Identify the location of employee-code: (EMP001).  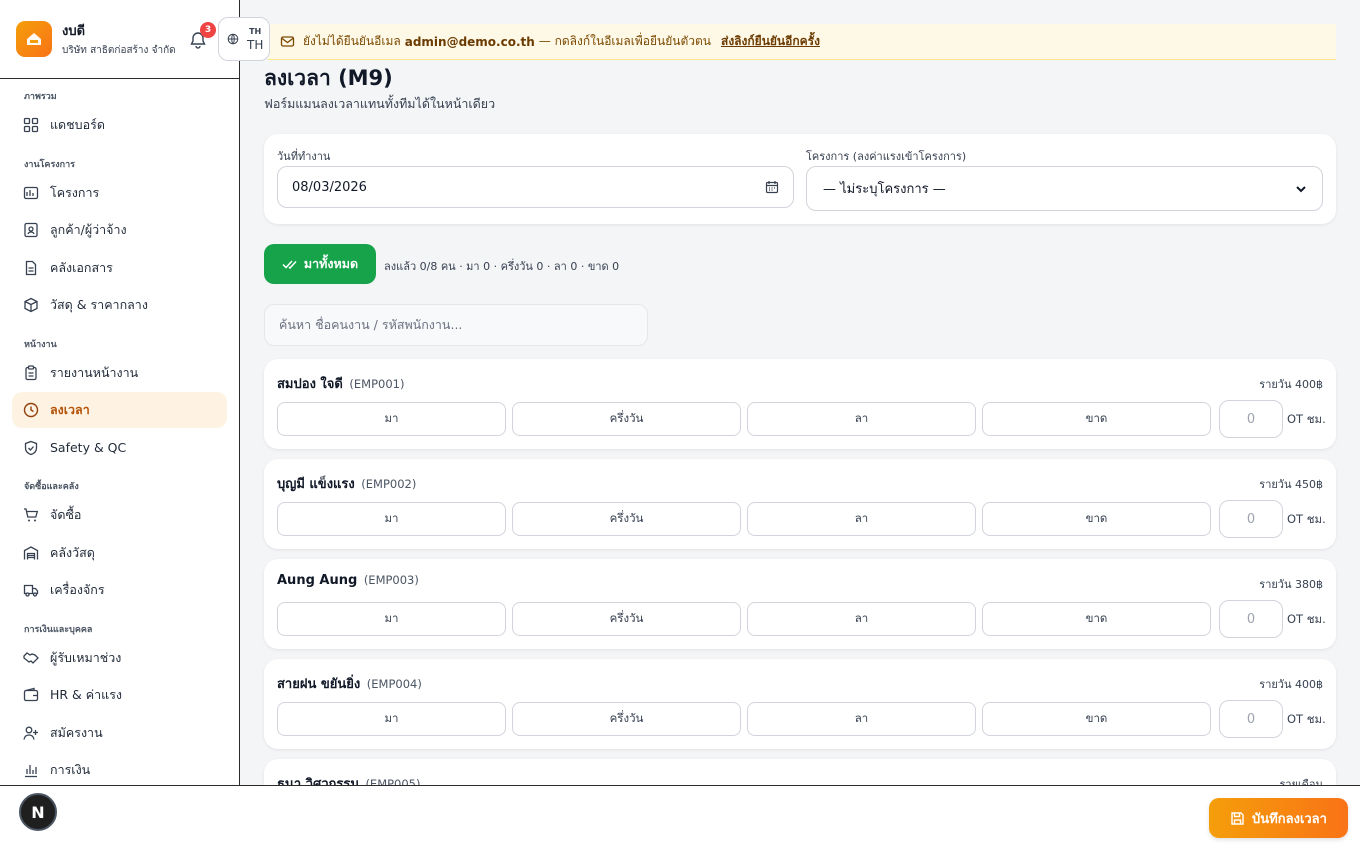
(377, 384).